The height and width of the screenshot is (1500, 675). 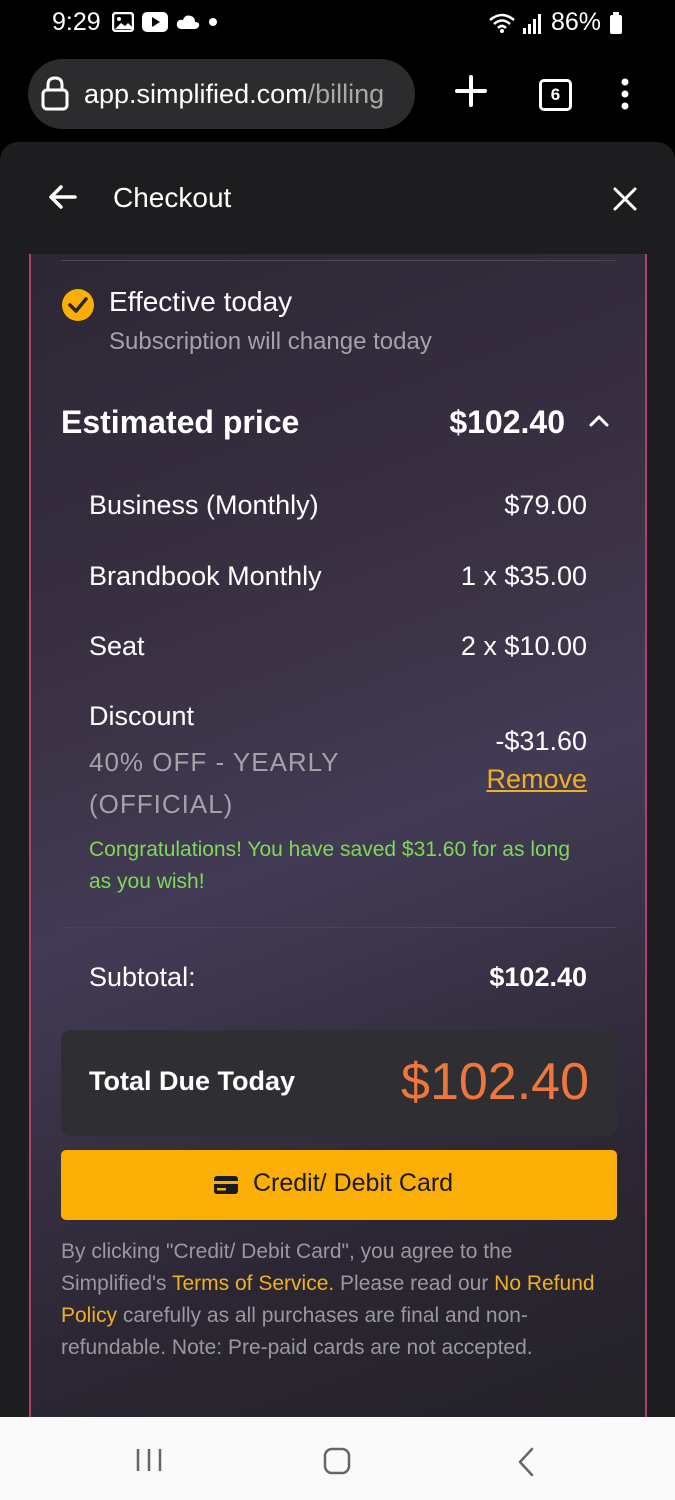 What do you see at coordinates (213, 22) in the screenshot?
I see `dot-icon` at bounding box center [213, 22].